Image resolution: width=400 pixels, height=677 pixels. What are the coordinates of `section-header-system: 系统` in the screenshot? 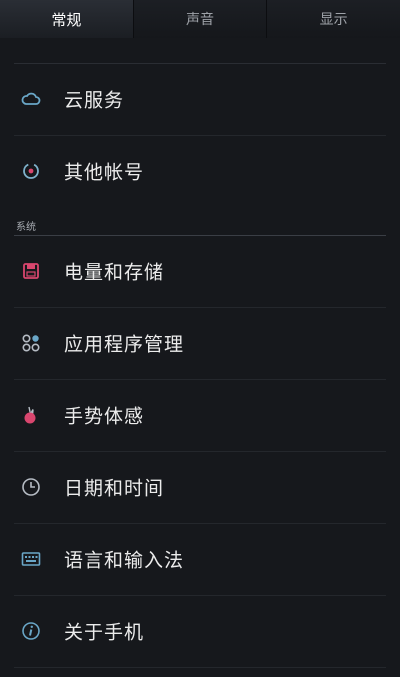 It's located at (26, 227).